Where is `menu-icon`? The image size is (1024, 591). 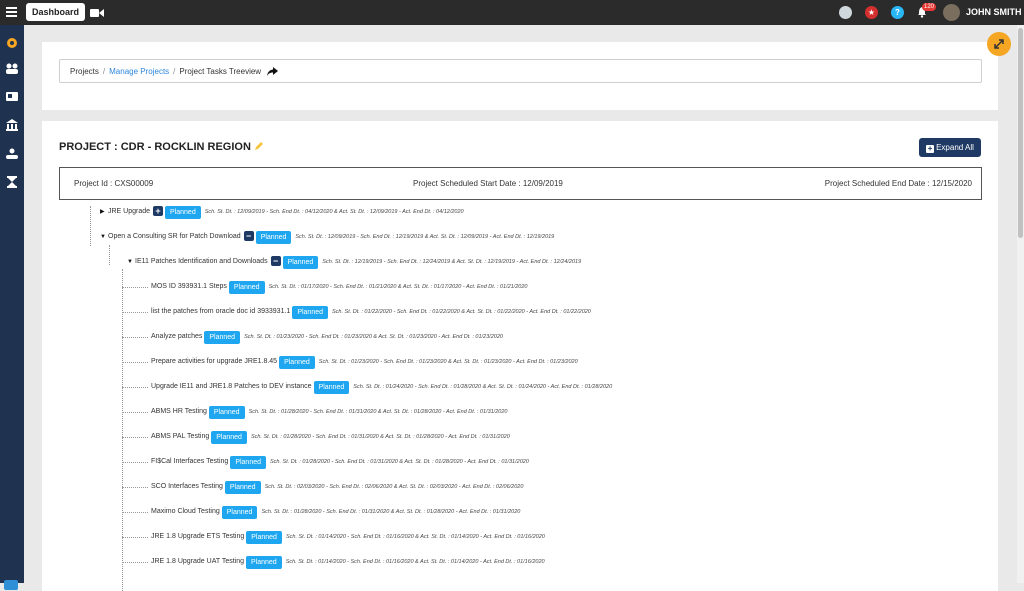 menu-icon is located at coordinates (11, 12).